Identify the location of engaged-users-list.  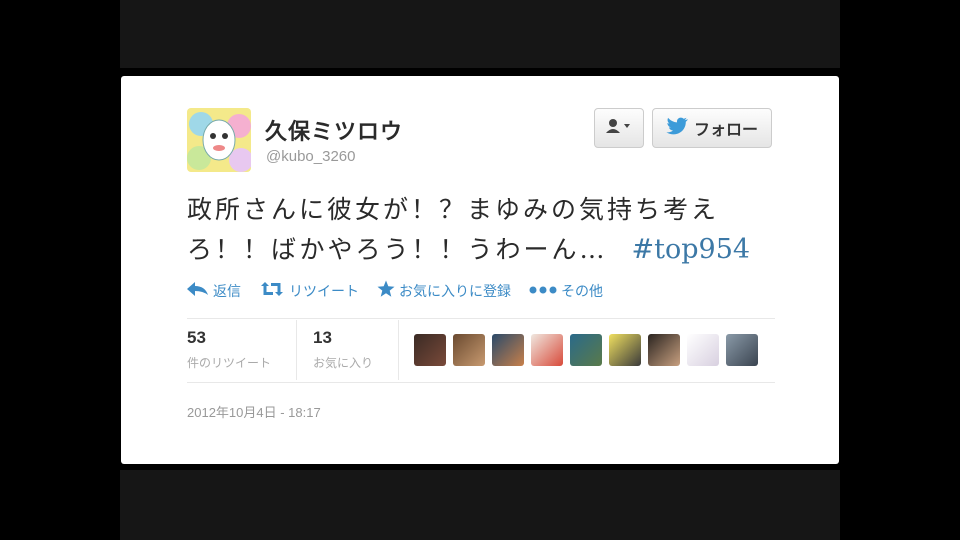
(586, 350).